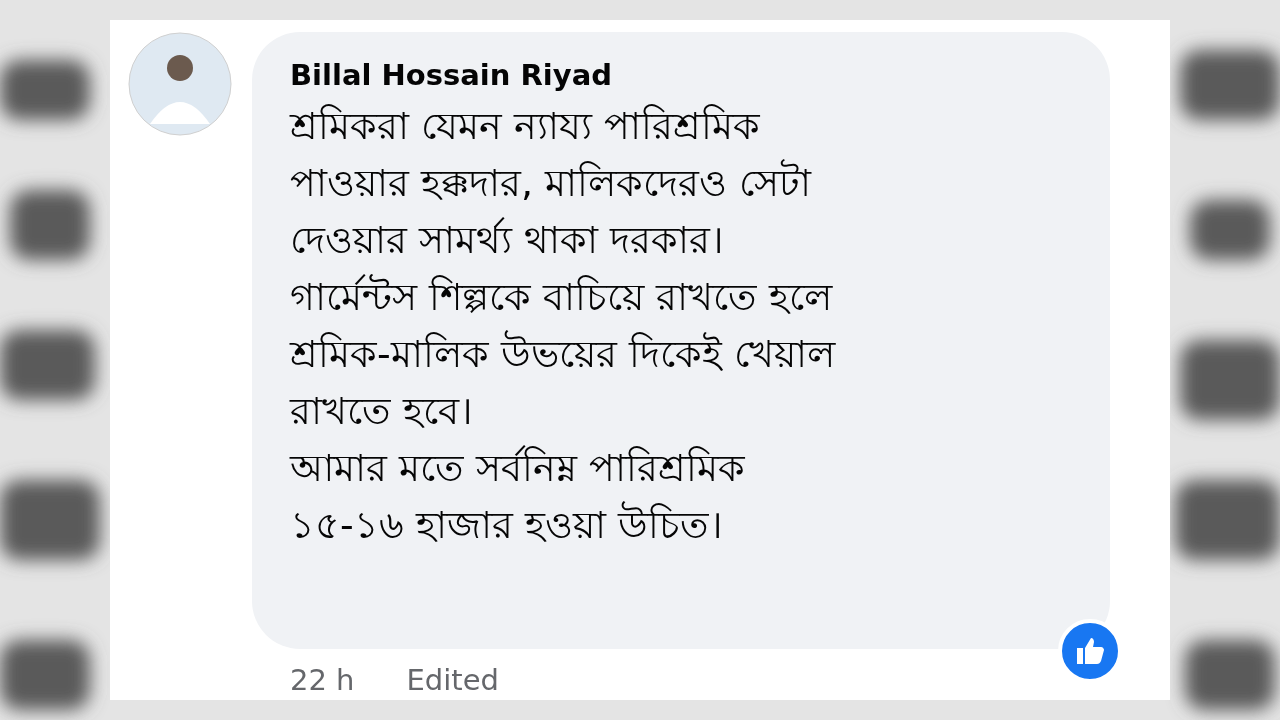 This screenshot has height=720, width=1280. Describe the element at coordinates (452, 680) in the screenshot. I see `edited-label: Edited` at that location.